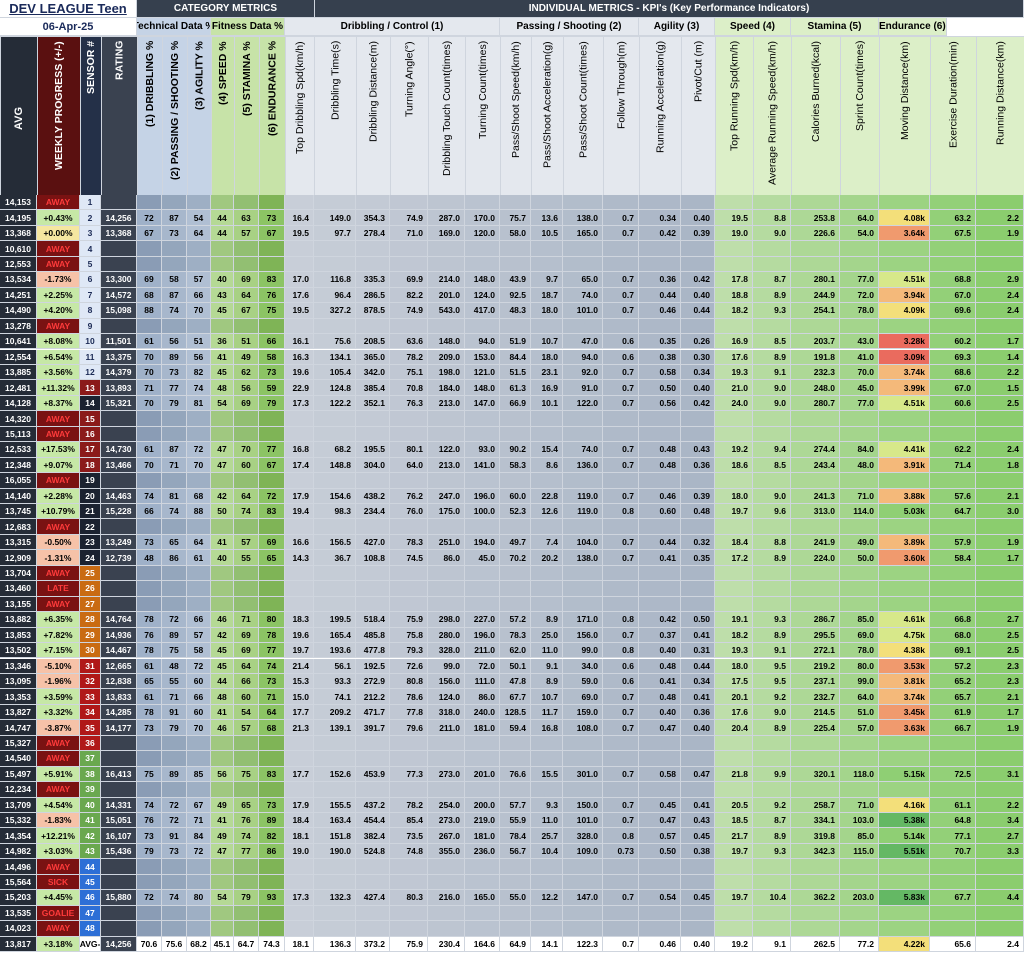 Image resolution: width=1024 pixels, height=968 pixels. Describe the element at coordinates (482, 542) in the screenshot. I see `metric-cell: 194.0` at that location.